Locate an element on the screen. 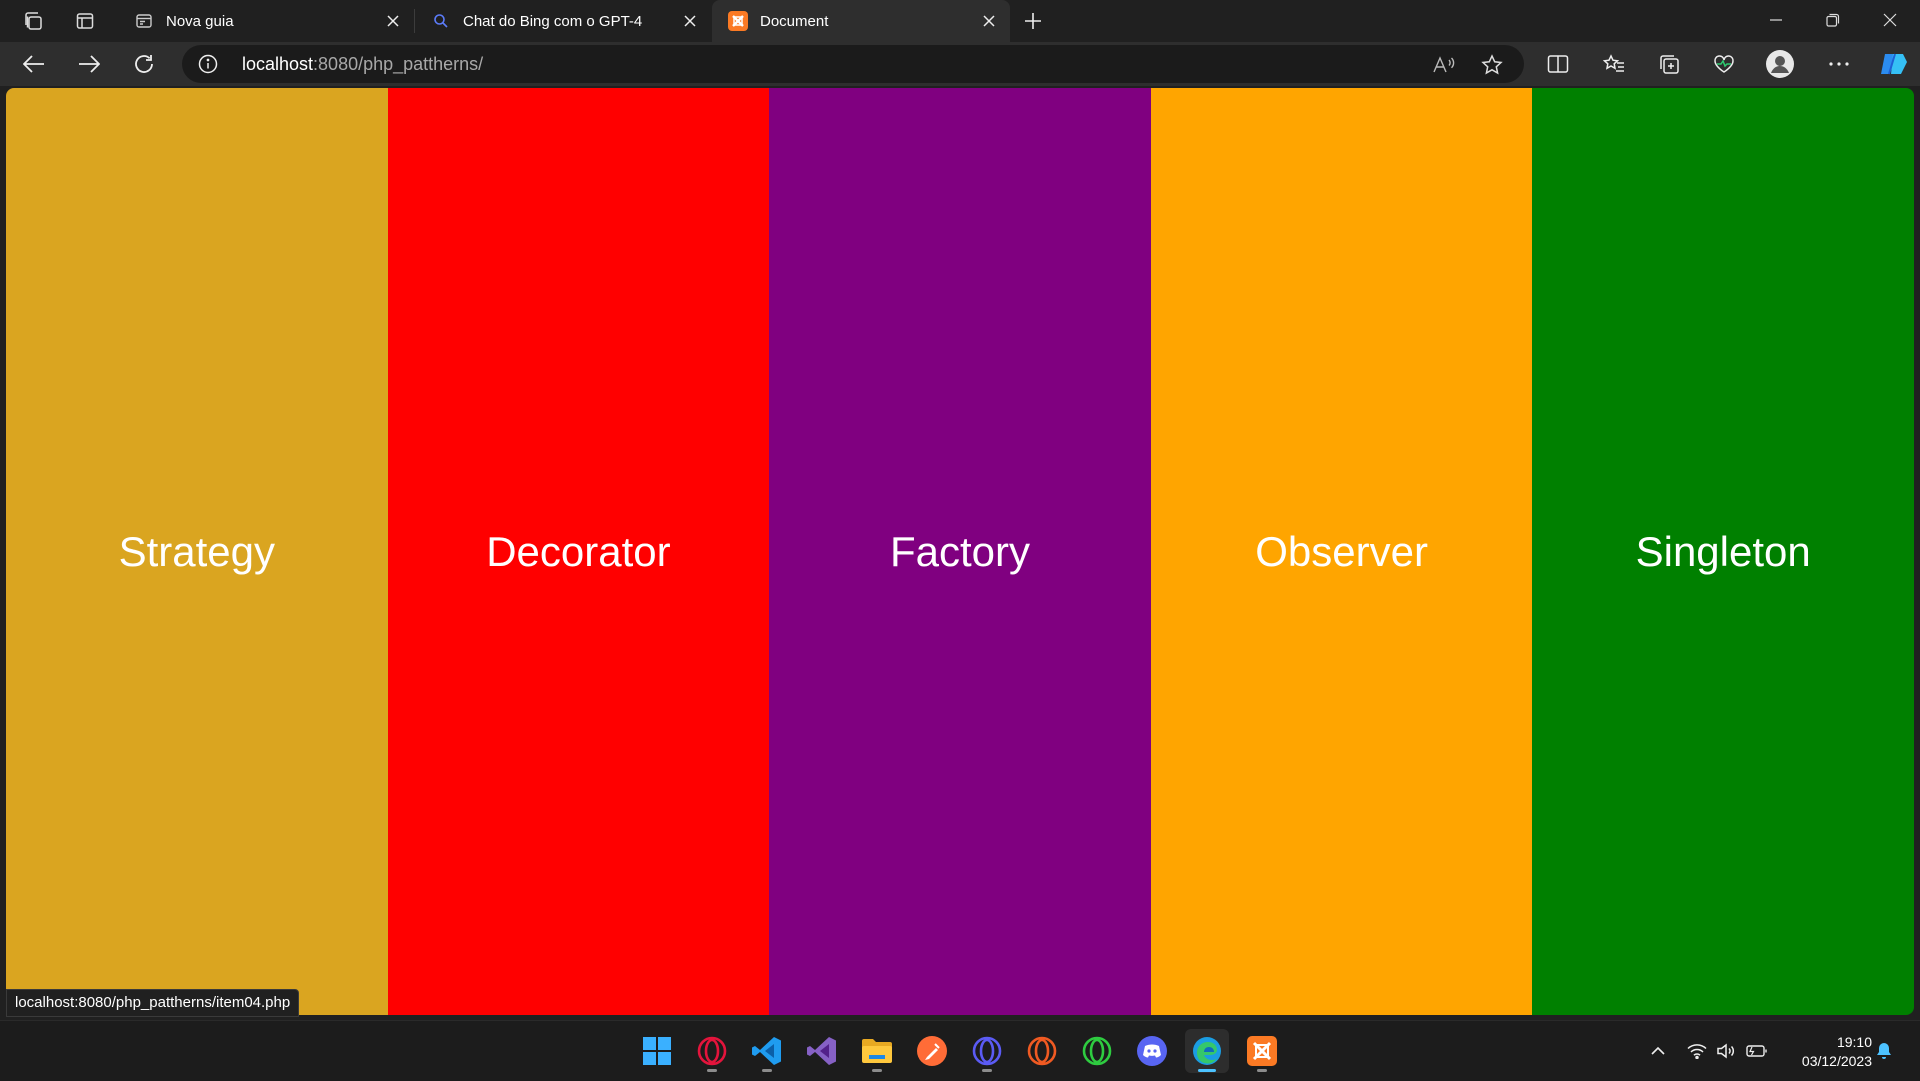 This screenshot has height=1081, width=1920. new-tab-page-icon is located at coordinates (144, 21).